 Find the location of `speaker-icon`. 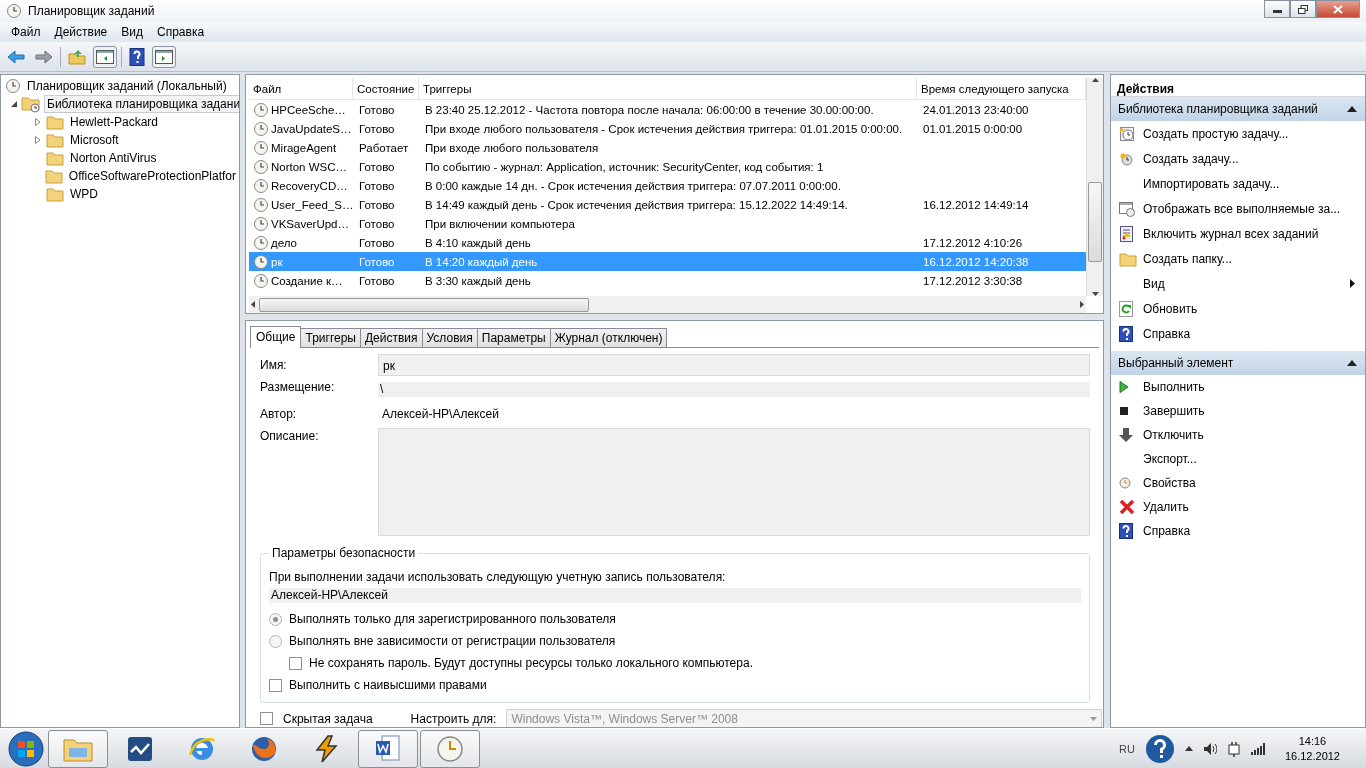

speaker-icon is located at coordinates (1209, 748).